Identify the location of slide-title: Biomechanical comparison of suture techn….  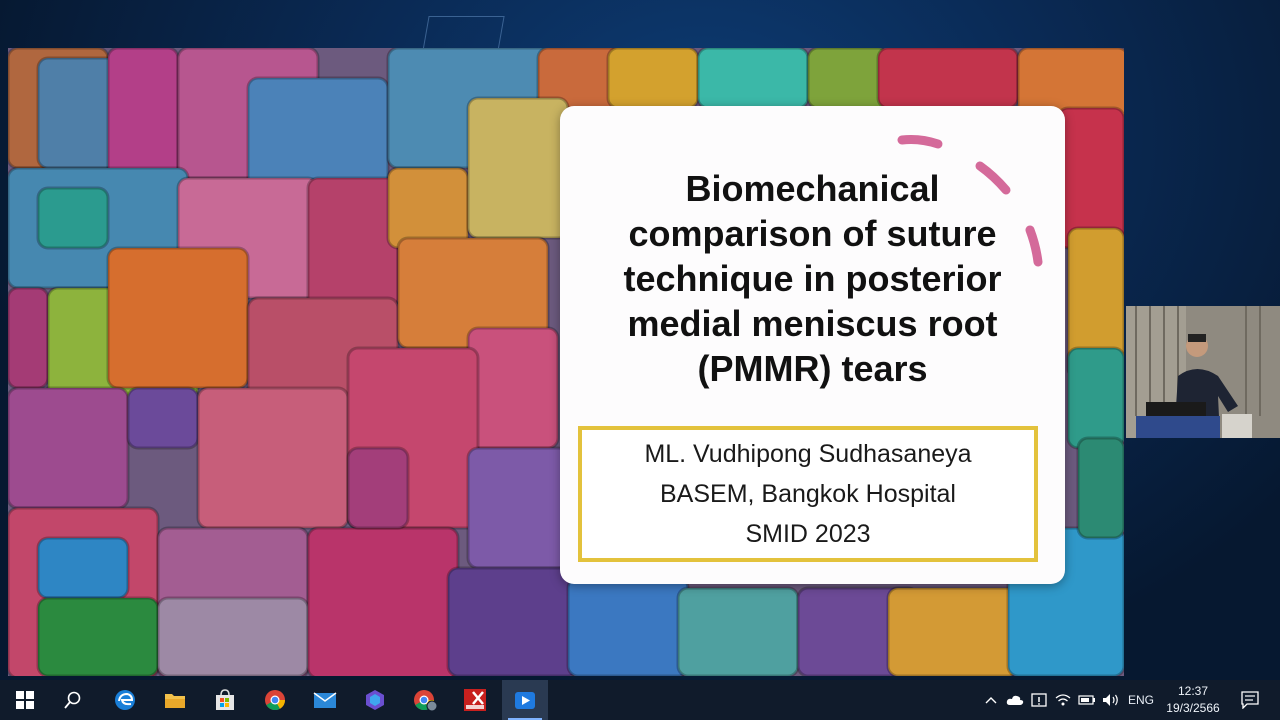
(812, 278).